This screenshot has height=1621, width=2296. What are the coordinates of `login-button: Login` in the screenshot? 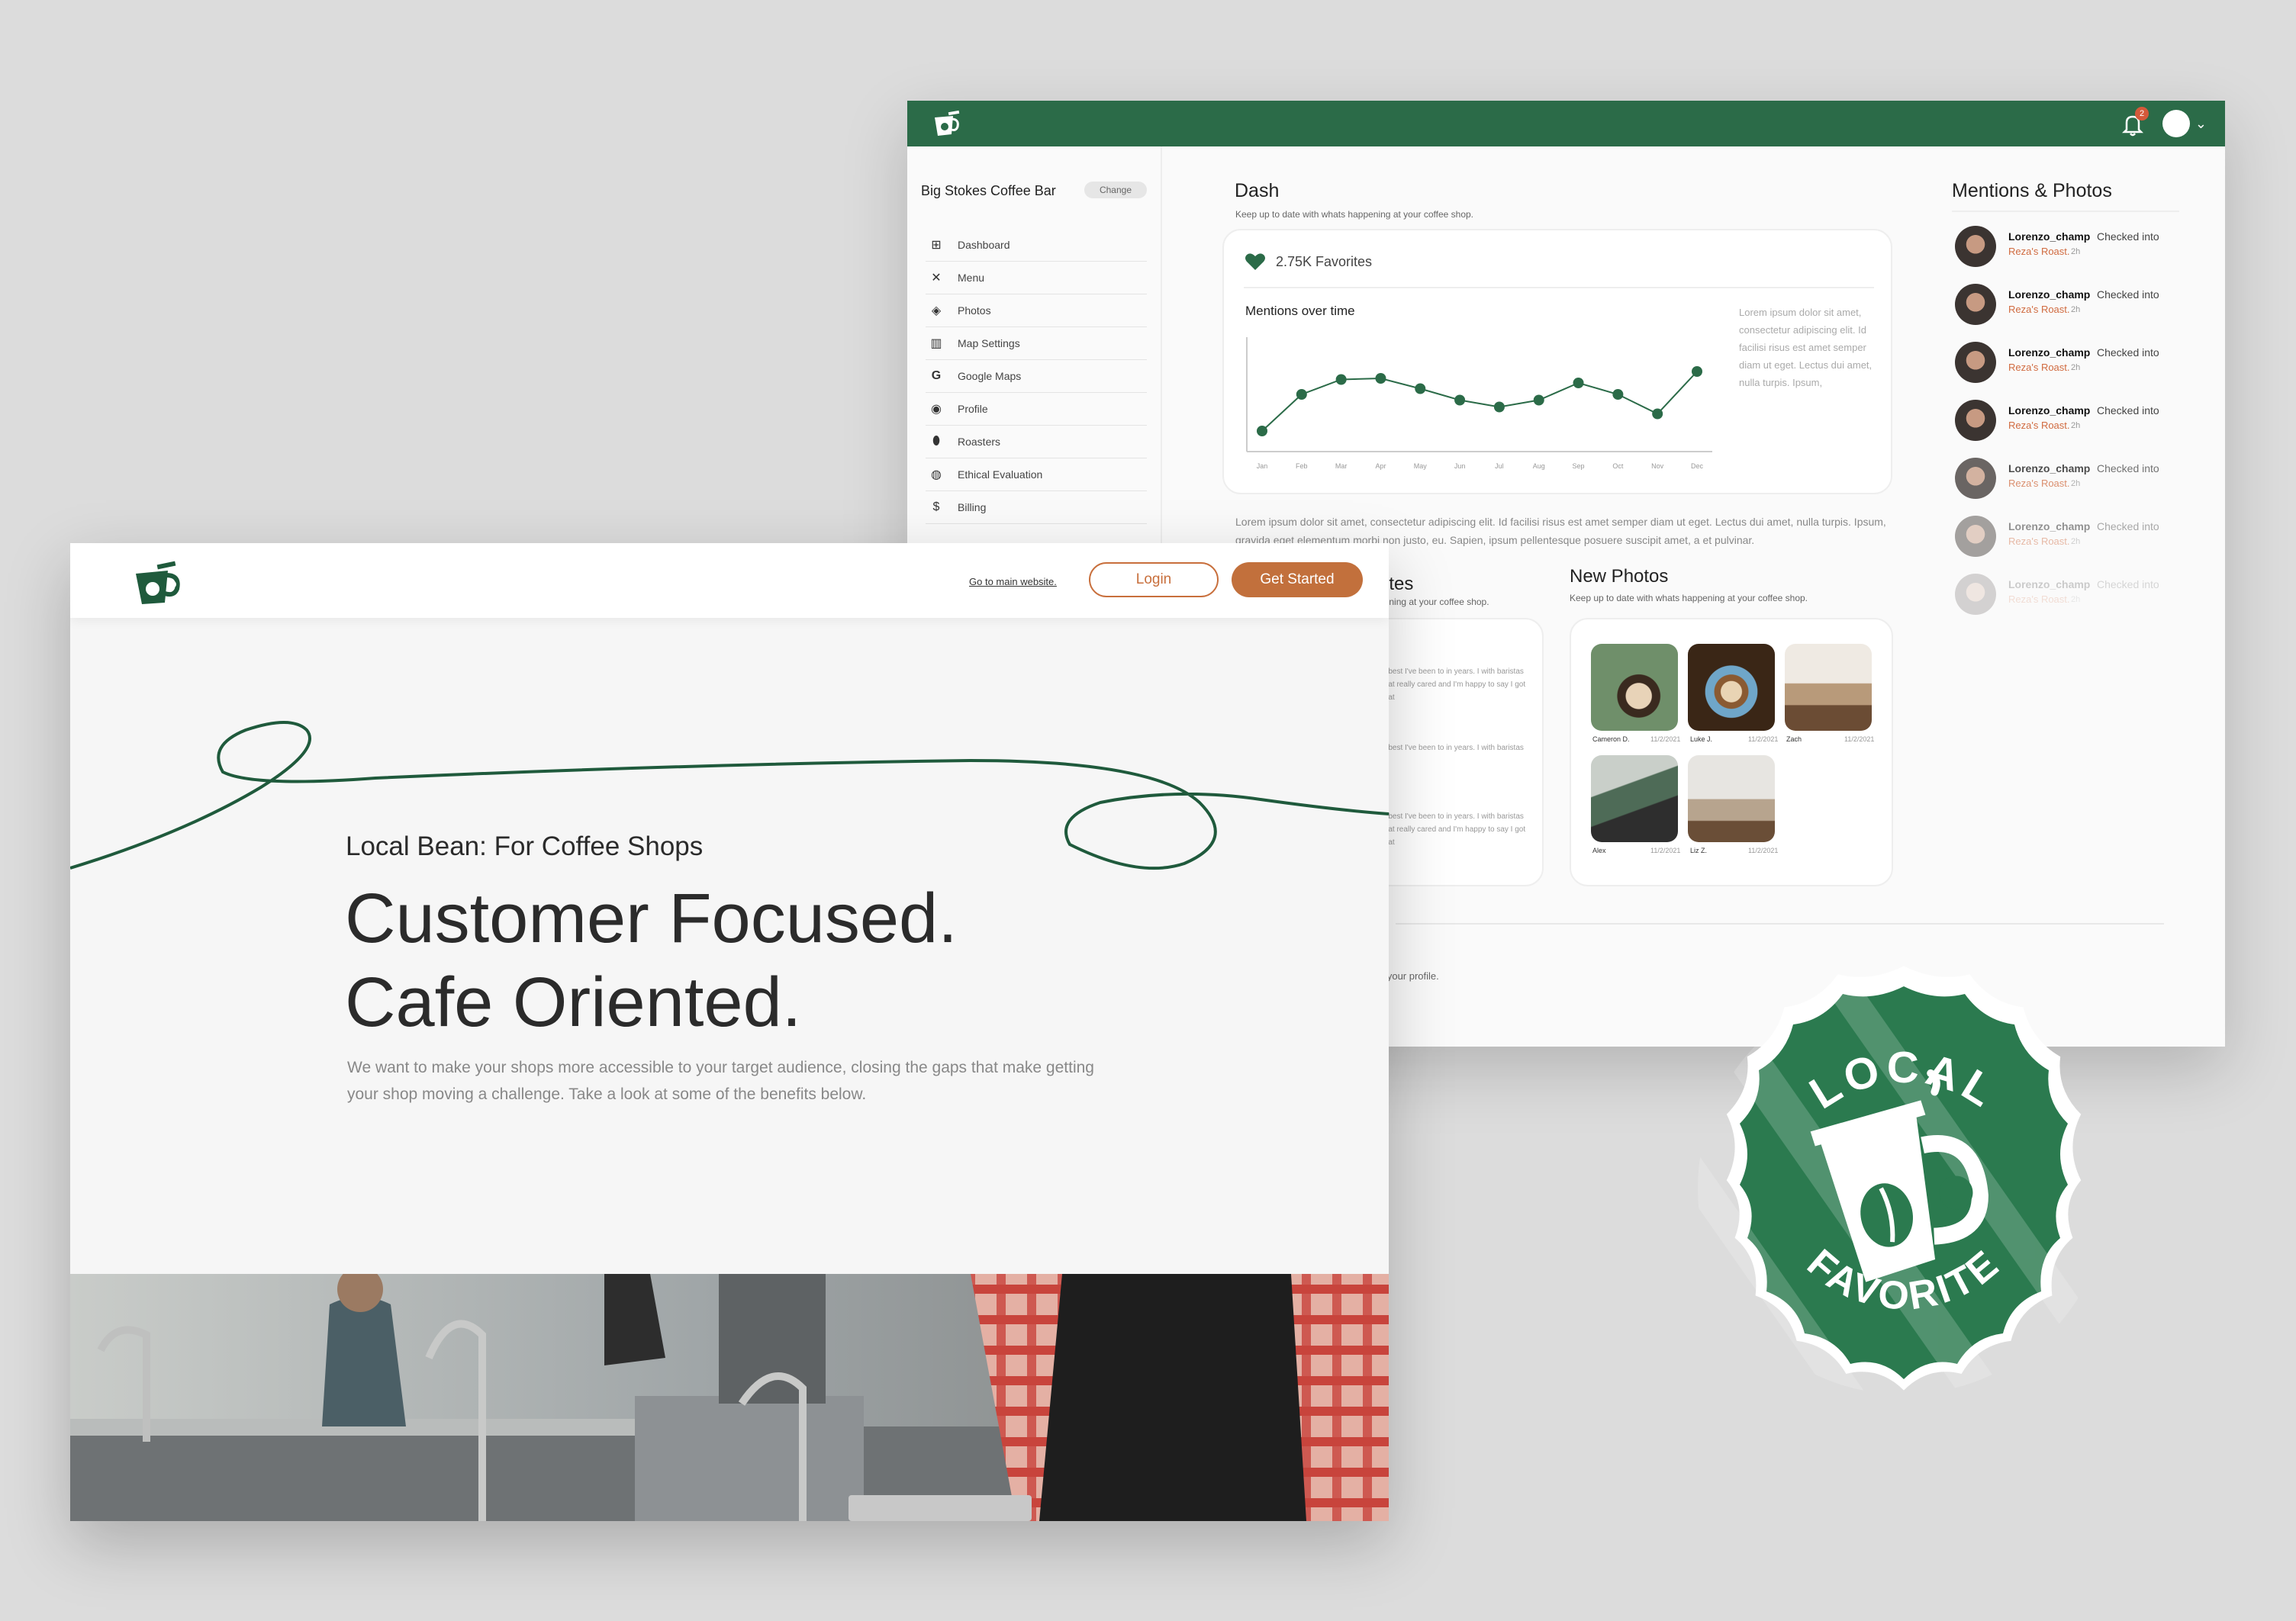 It's located at (1154, 579).